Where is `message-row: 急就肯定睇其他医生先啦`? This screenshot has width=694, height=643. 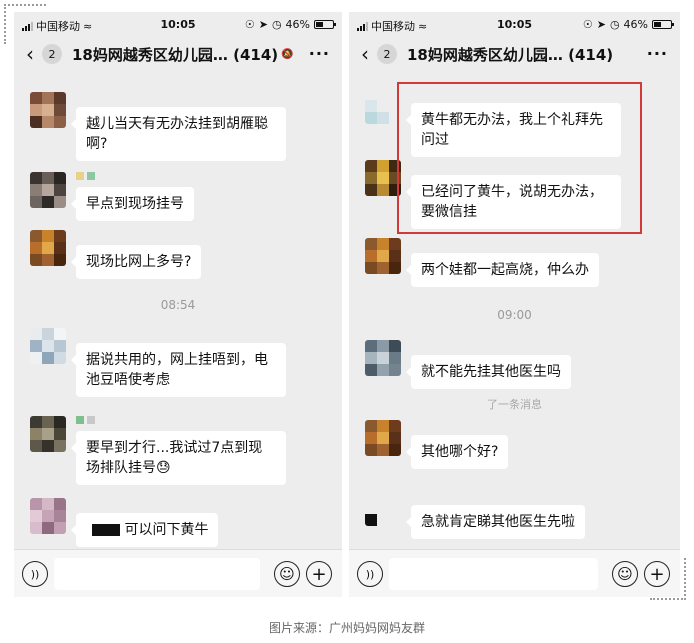 message-row: 急就肯定睇其他医生先啦 is located at coordinates (475, 514).